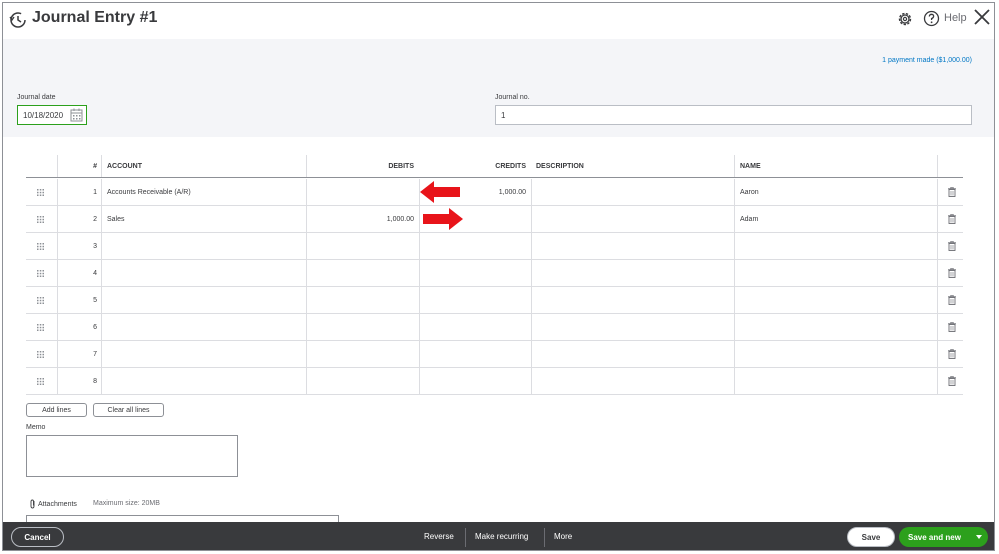 This screenshot has width=999, height=554. I want to click on cell-debits: 1,000.00, so click(362, 219).